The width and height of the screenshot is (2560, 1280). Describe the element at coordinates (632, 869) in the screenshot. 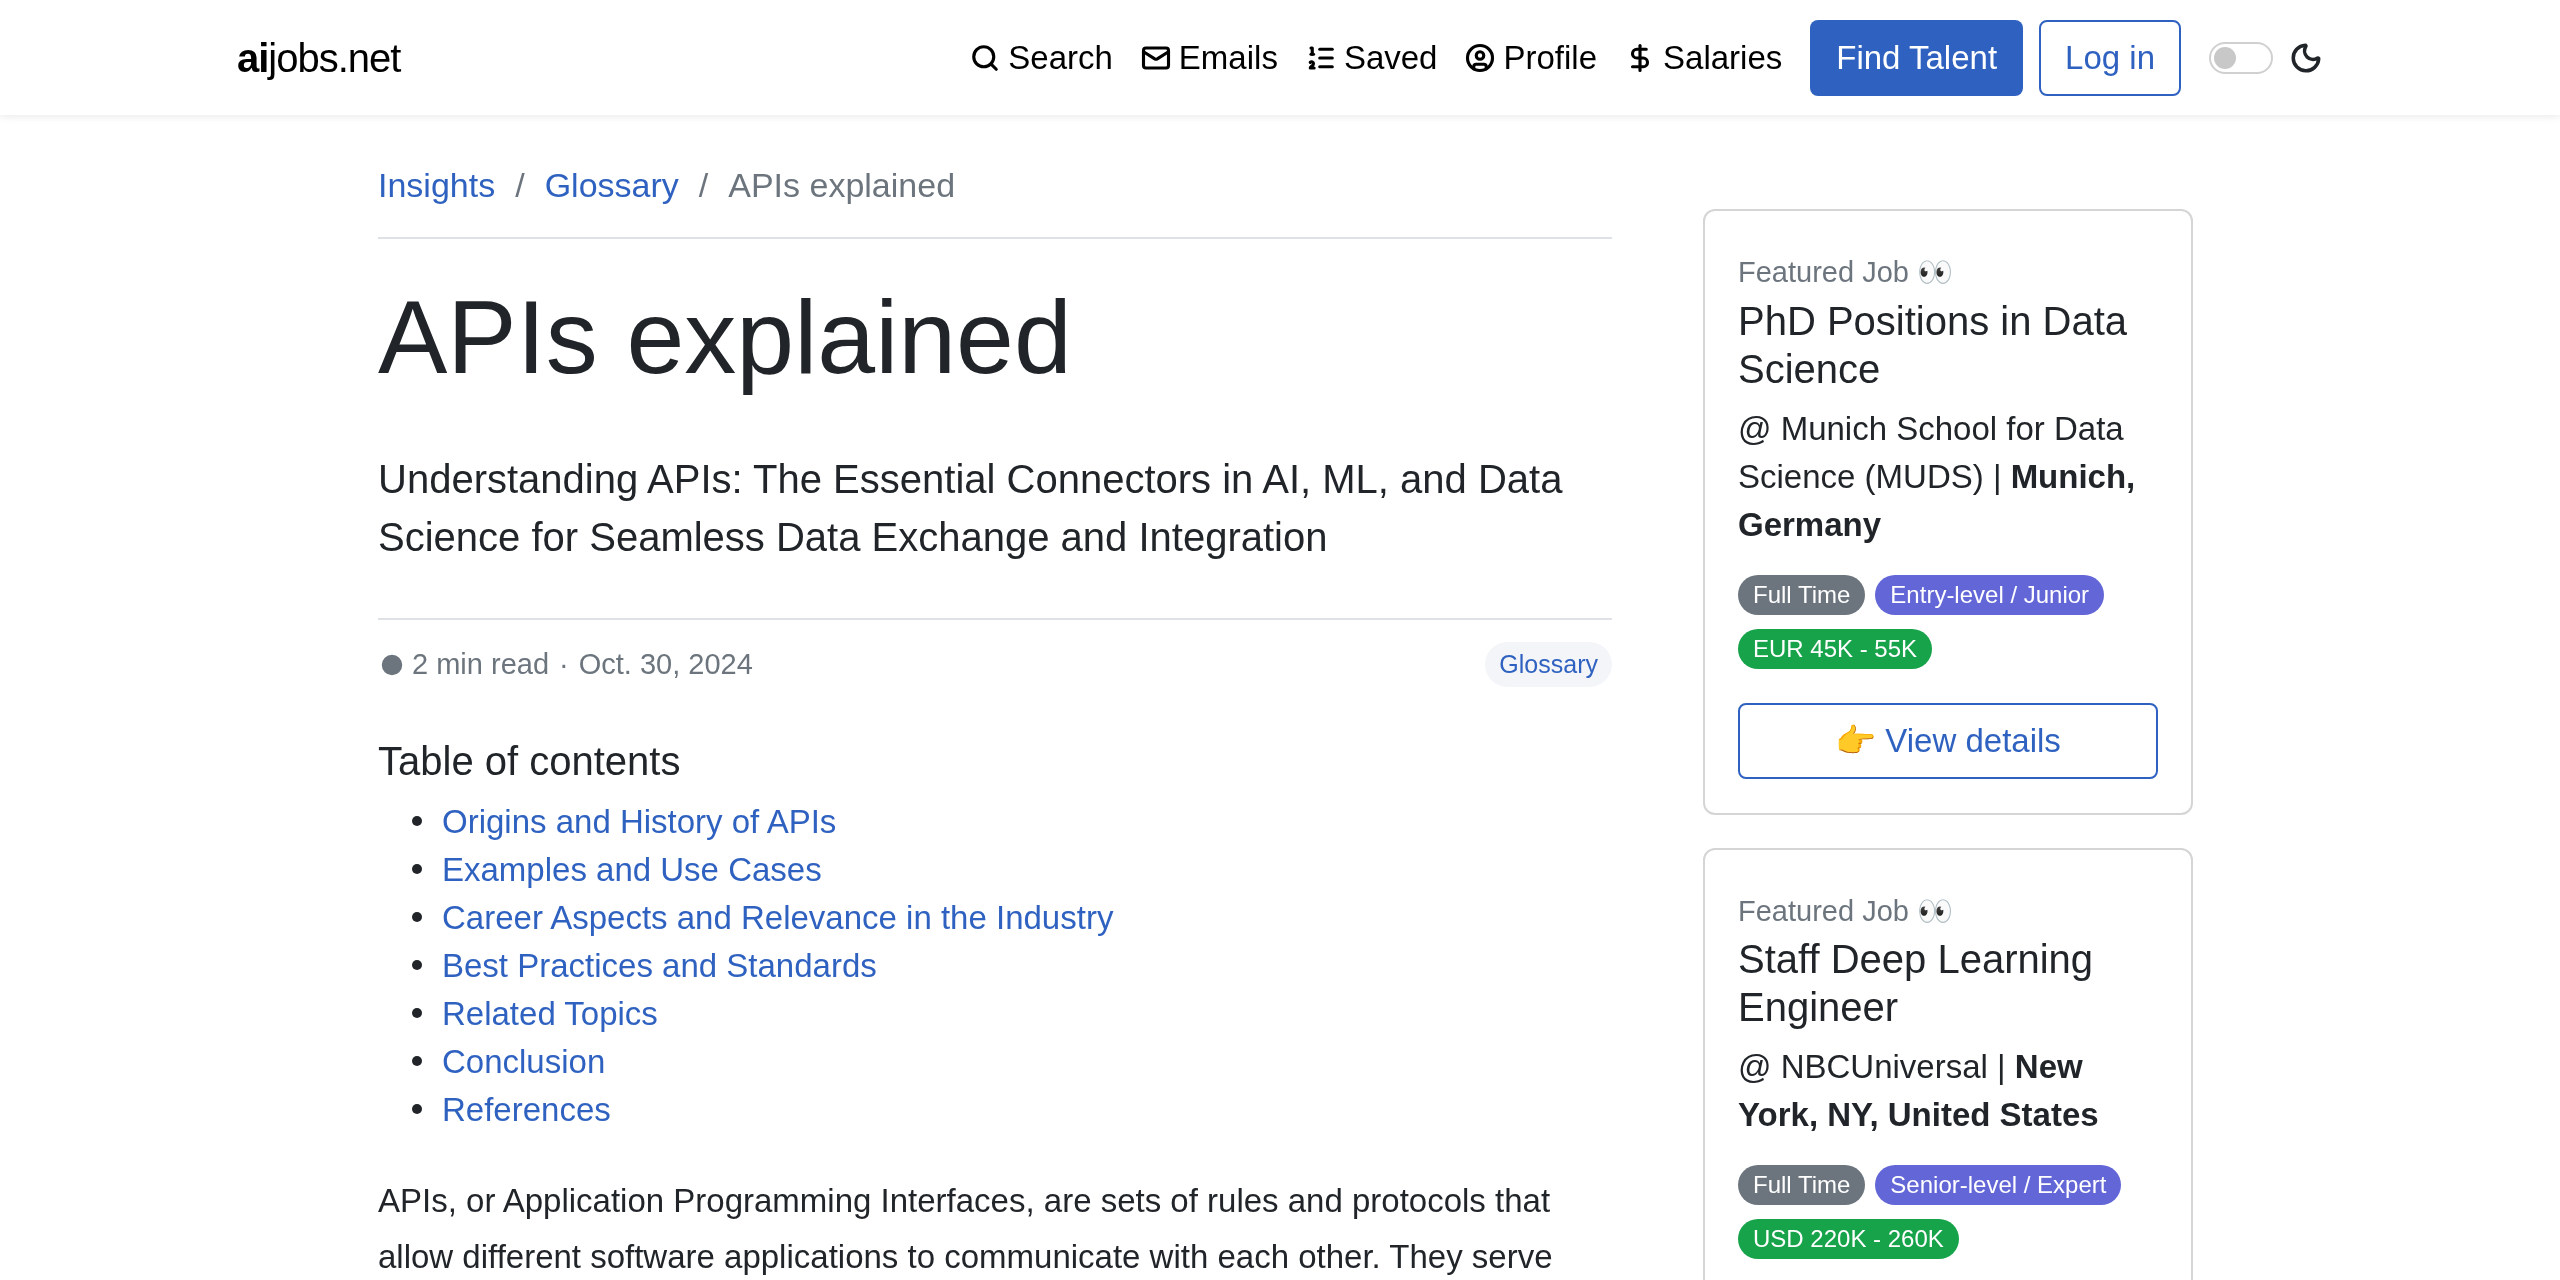

I see `toc-link: Examples and Use Cases` at that location.